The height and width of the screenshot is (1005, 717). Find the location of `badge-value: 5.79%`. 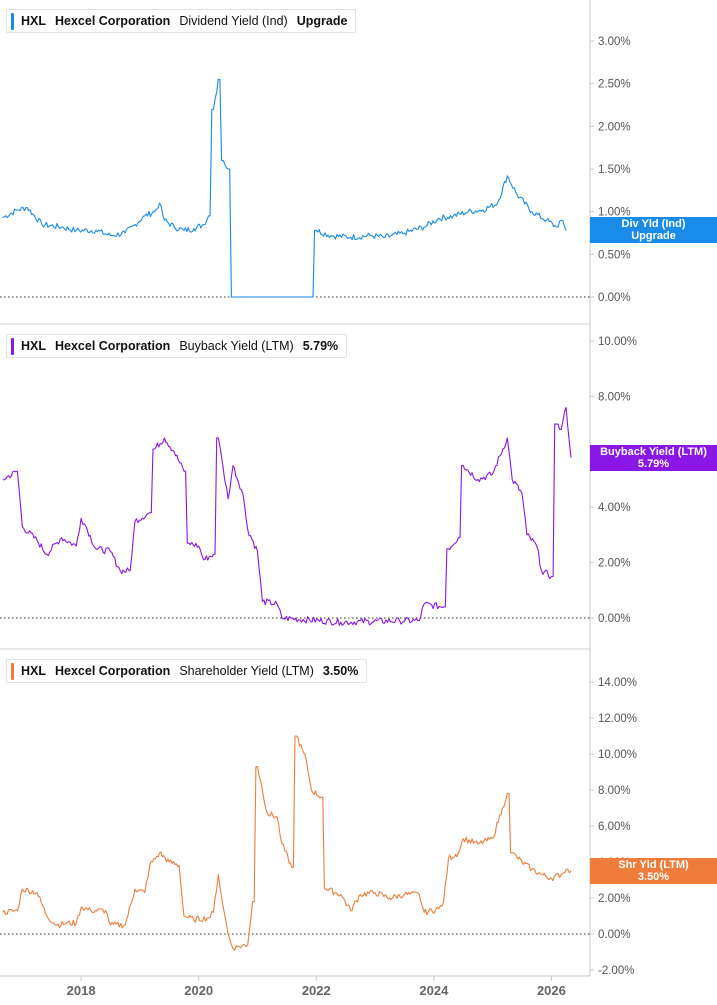

badge-value: 5.79% is located at coordinates (653, 464).